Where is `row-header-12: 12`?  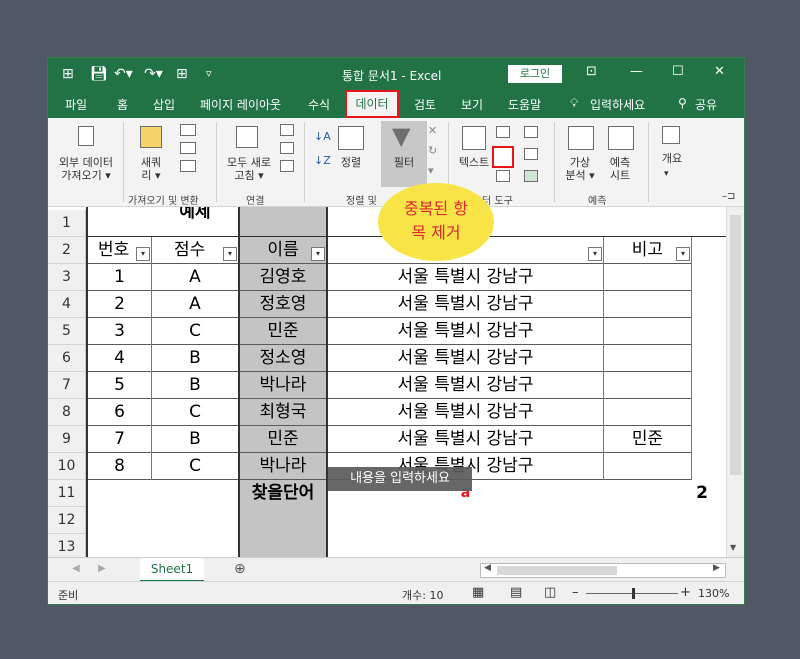
row-header-12: 12 is located at coordinates (67, 520).